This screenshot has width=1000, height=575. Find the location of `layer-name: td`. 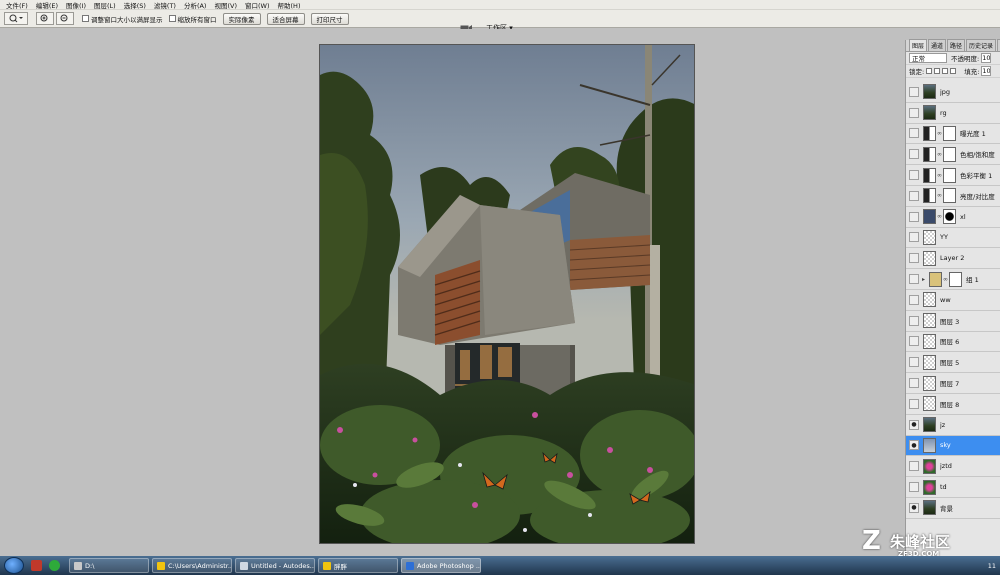

layer-name: td is located at coordinates (943, 487).